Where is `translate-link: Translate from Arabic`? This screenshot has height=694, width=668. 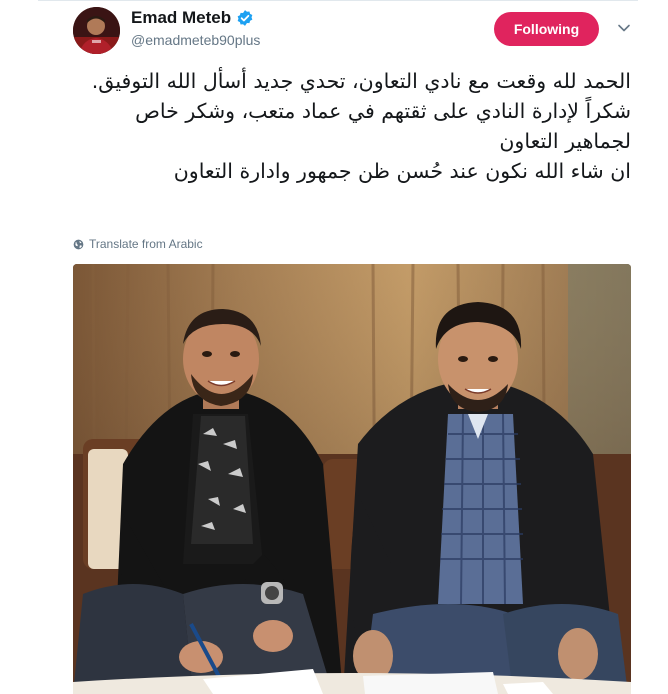 translate-link: Translate from Arabic is located at coordinates (138, 244).